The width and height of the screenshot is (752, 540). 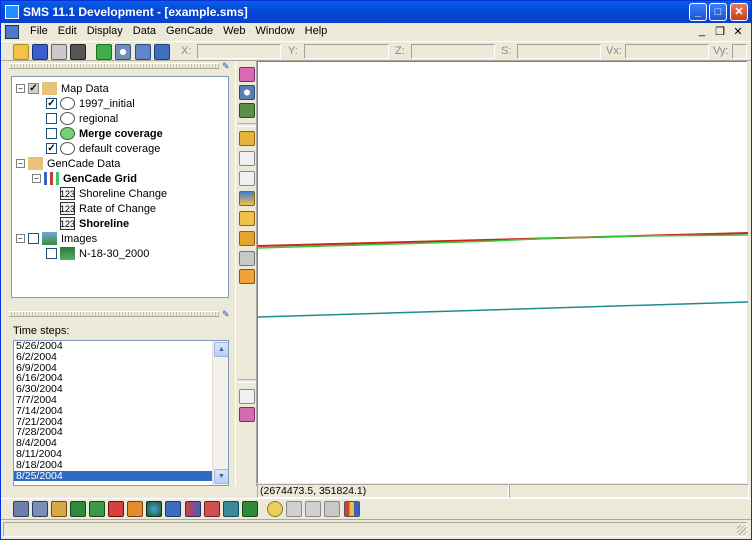 What do you see at coordinates (94, 223) in the screenshot?
I see `tree-node-shoreline: 123 Shoreline` at bounding box center [94, 223].